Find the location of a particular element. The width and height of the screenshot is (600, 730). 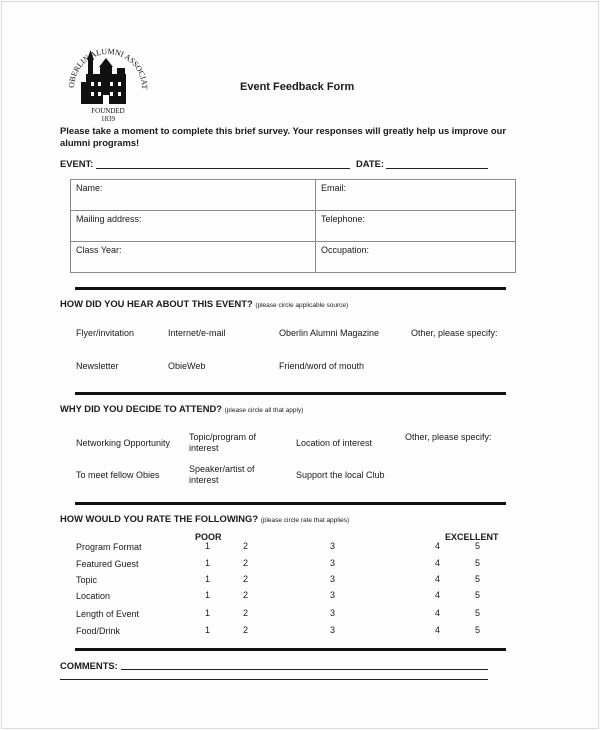

logo: OBERLIN ALUMNI ASSOCIATION FOUNDED 1839 is located at coordinates (106, 78).